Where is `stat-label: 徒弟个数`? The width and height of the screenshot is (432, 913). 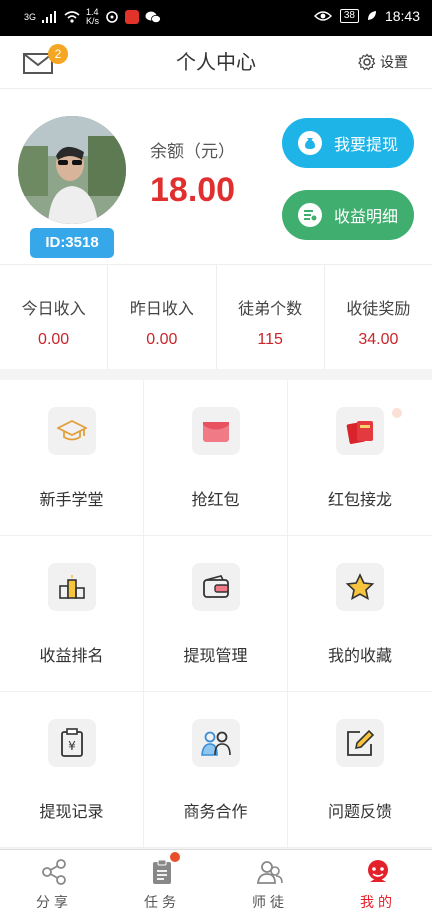 stat-label: 徒弟个数 is located at coordinates (270, 308).